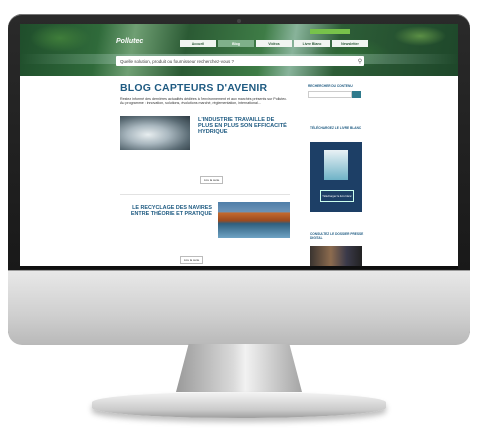 This screenshot has height=428, width=478. What do you see at coordinates (336, 128) in the screenshot?
I see `whitepaper-heading: TÉLÉCHARGEZ LE LIVRE BLANC` at bounding box center [336, 128].